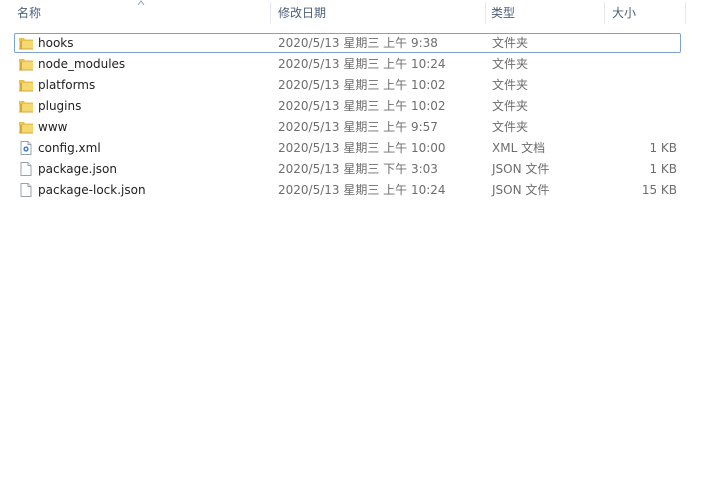 This screenshot has width=718, height=494. I want to click on column-header-bar: 名称 修改日期 类型 大小, so click(359, 13).